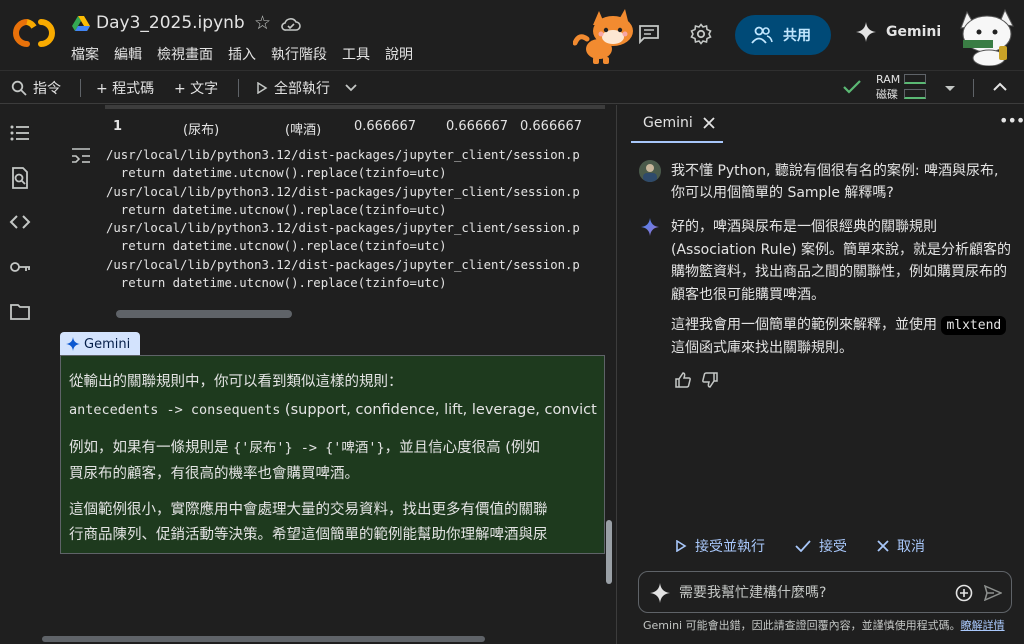  Describe the element at coordinates (603, 36) in the screenshot. I see `cat-mascot-icon` at that location.